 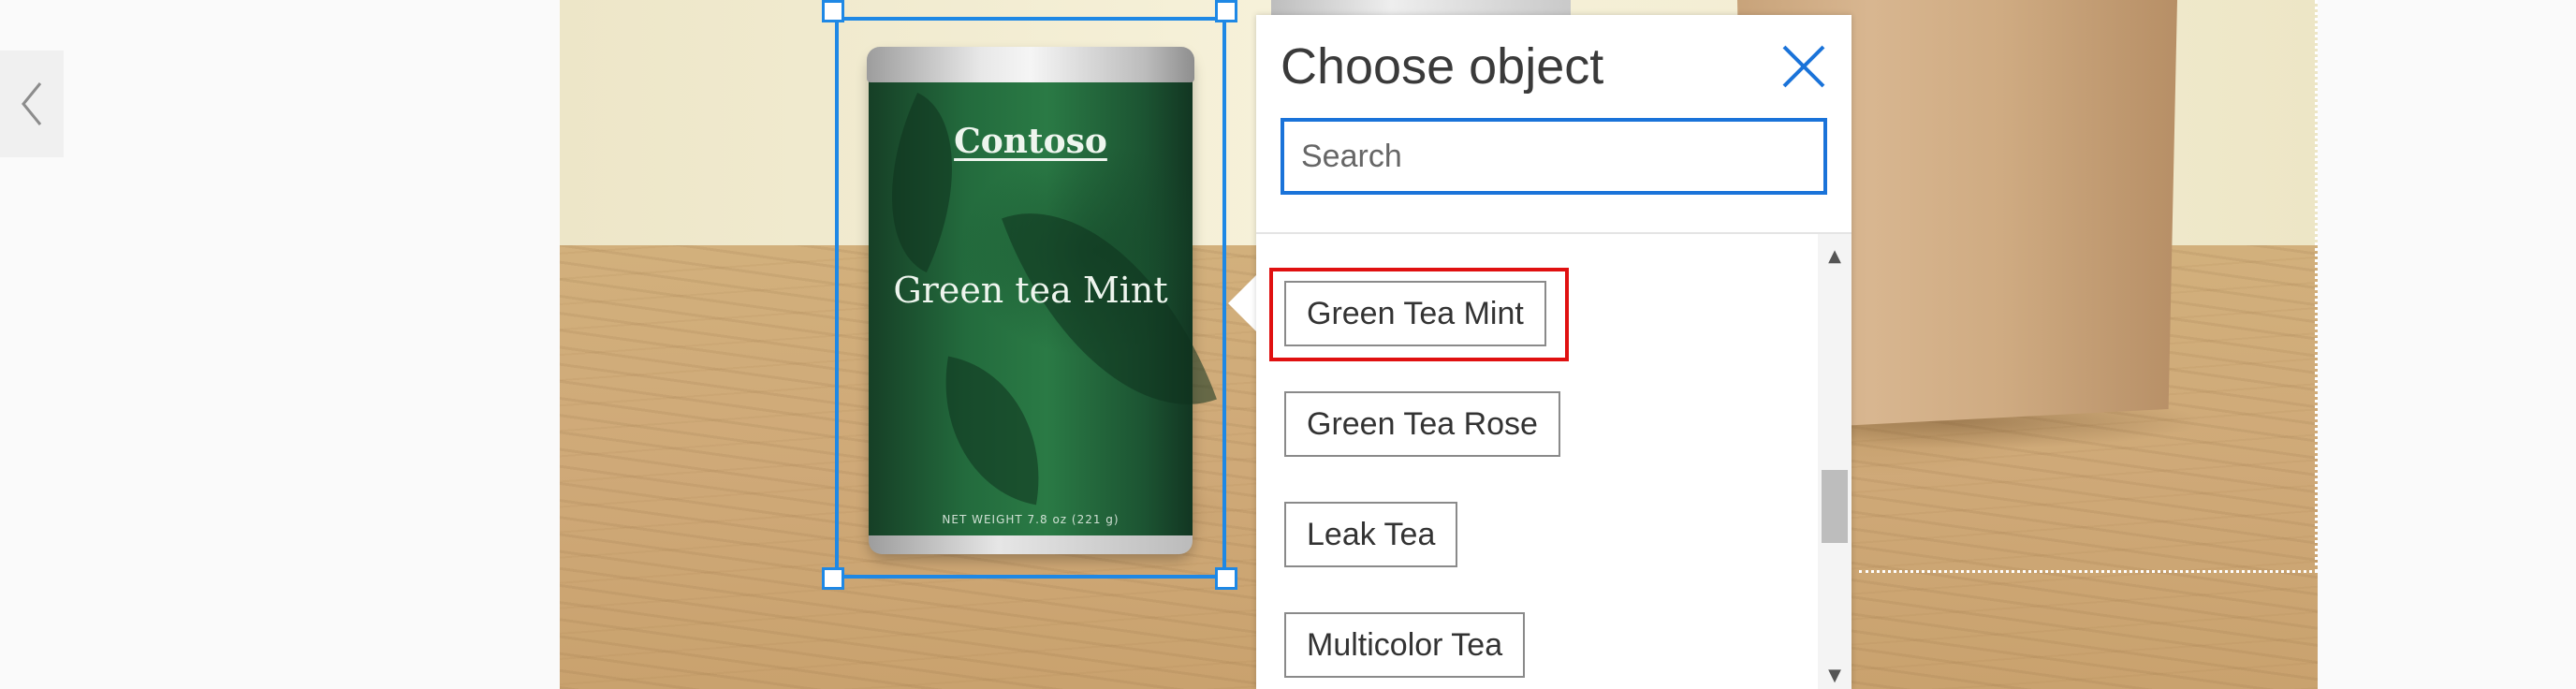 I want to click on list-item-green-tea-mint: Green Tea Mint, so click(x=1415, y=313).